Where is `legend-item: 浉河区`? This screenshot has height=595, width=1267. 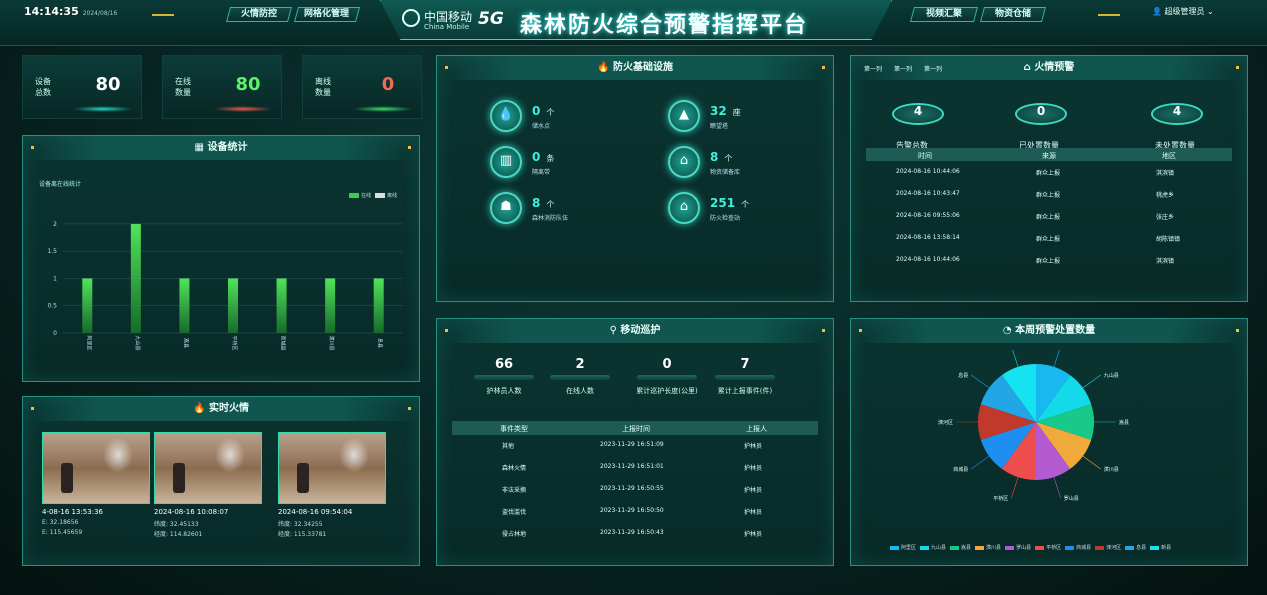
legend-item: 浉河区 is located at coordinates (1108, 548).